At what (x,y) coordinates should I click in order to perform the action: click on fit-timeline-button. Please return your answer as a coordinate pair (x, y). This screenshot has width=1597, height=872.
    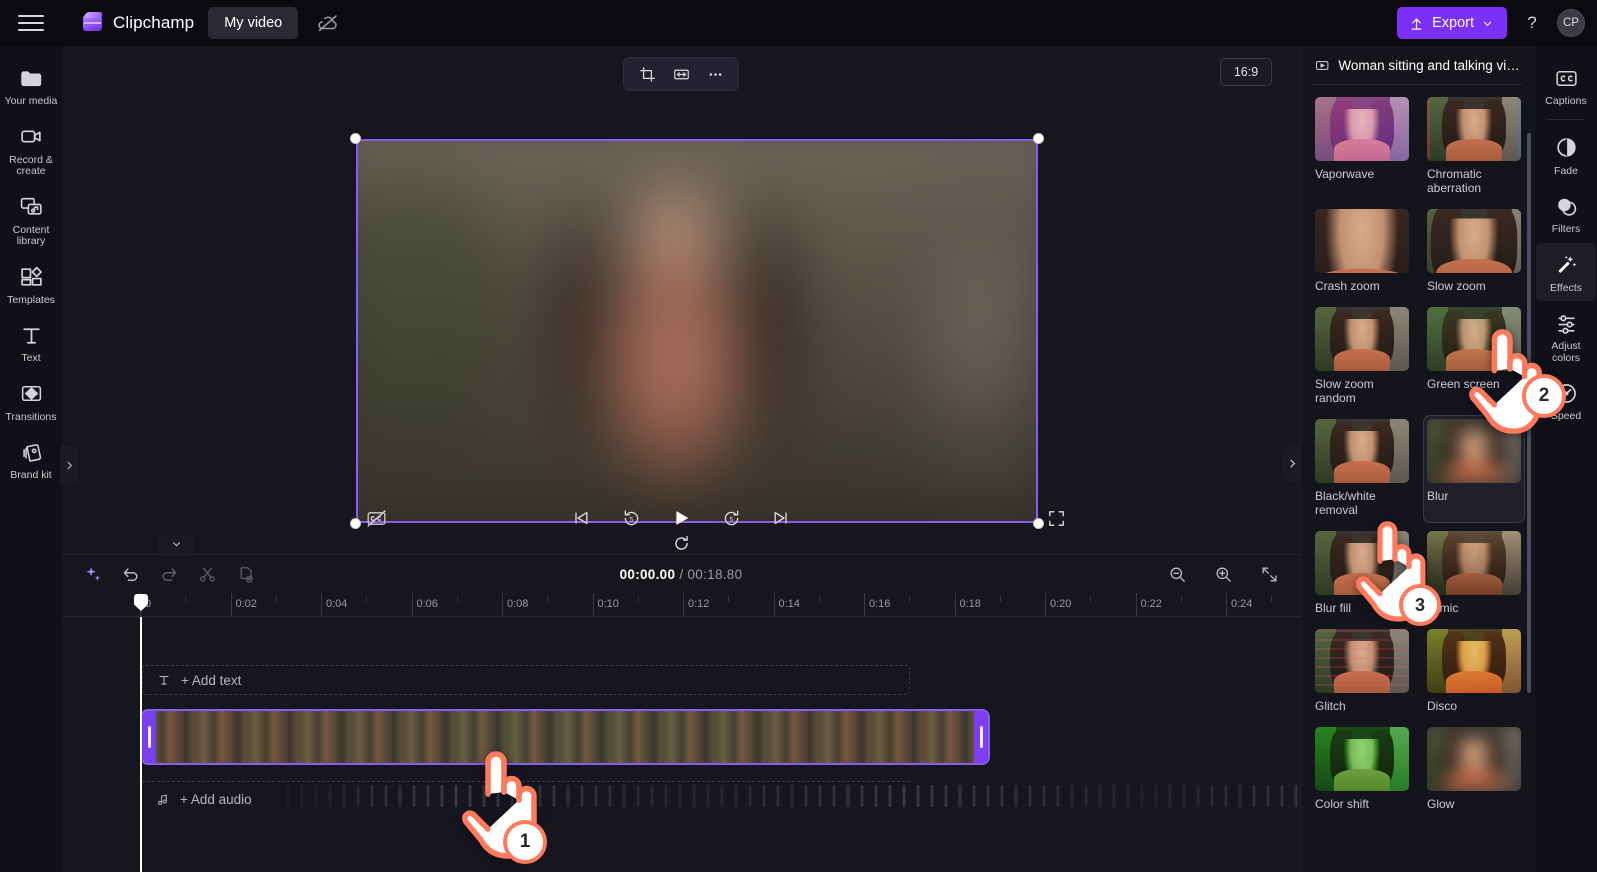
    Looking at the image, I should click on (1269, 574).